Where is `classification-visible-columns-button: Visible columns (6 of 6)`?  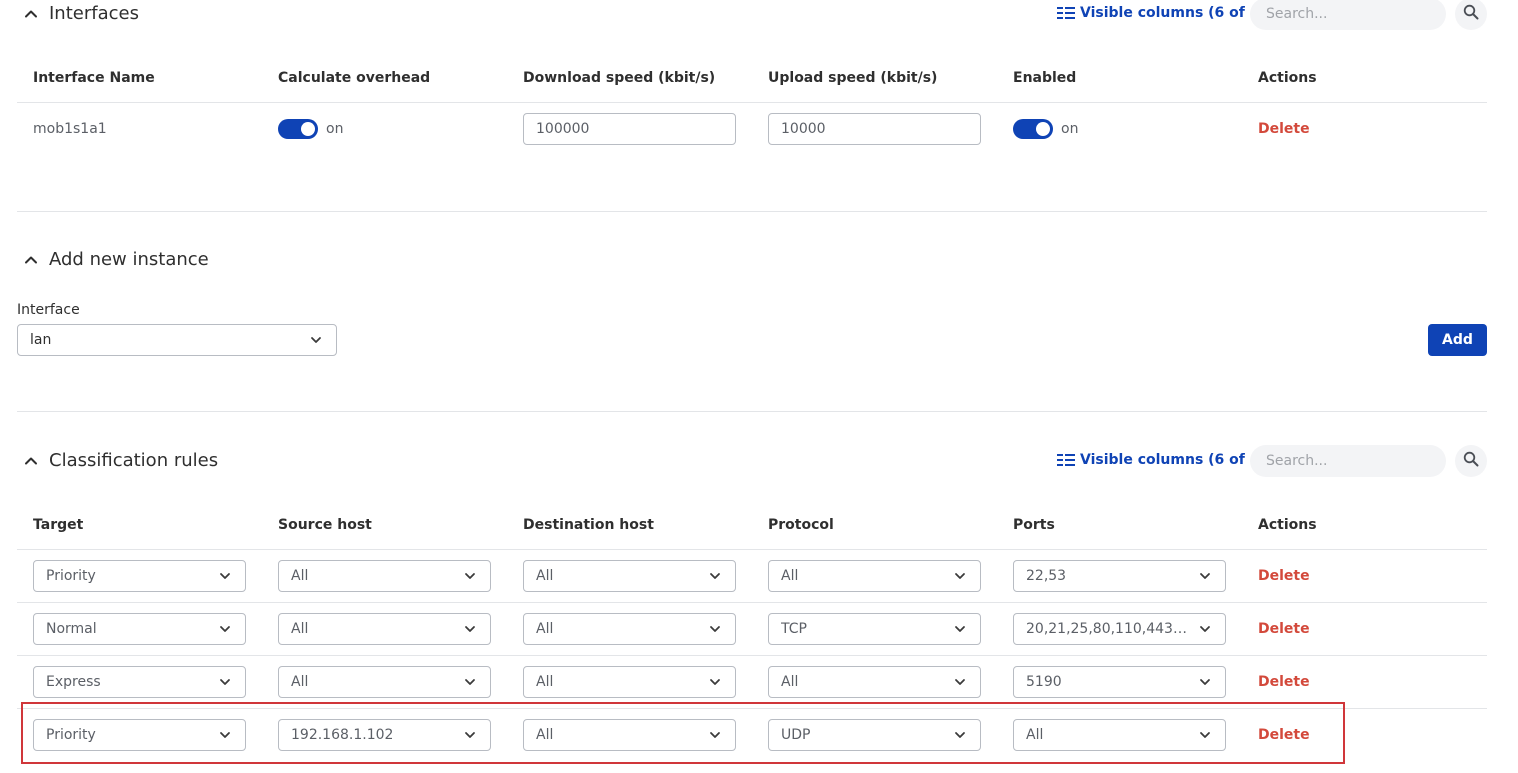 classification-visible-columns-button: Visible columns (6 of 6) is located at coordinates (1161, 460).